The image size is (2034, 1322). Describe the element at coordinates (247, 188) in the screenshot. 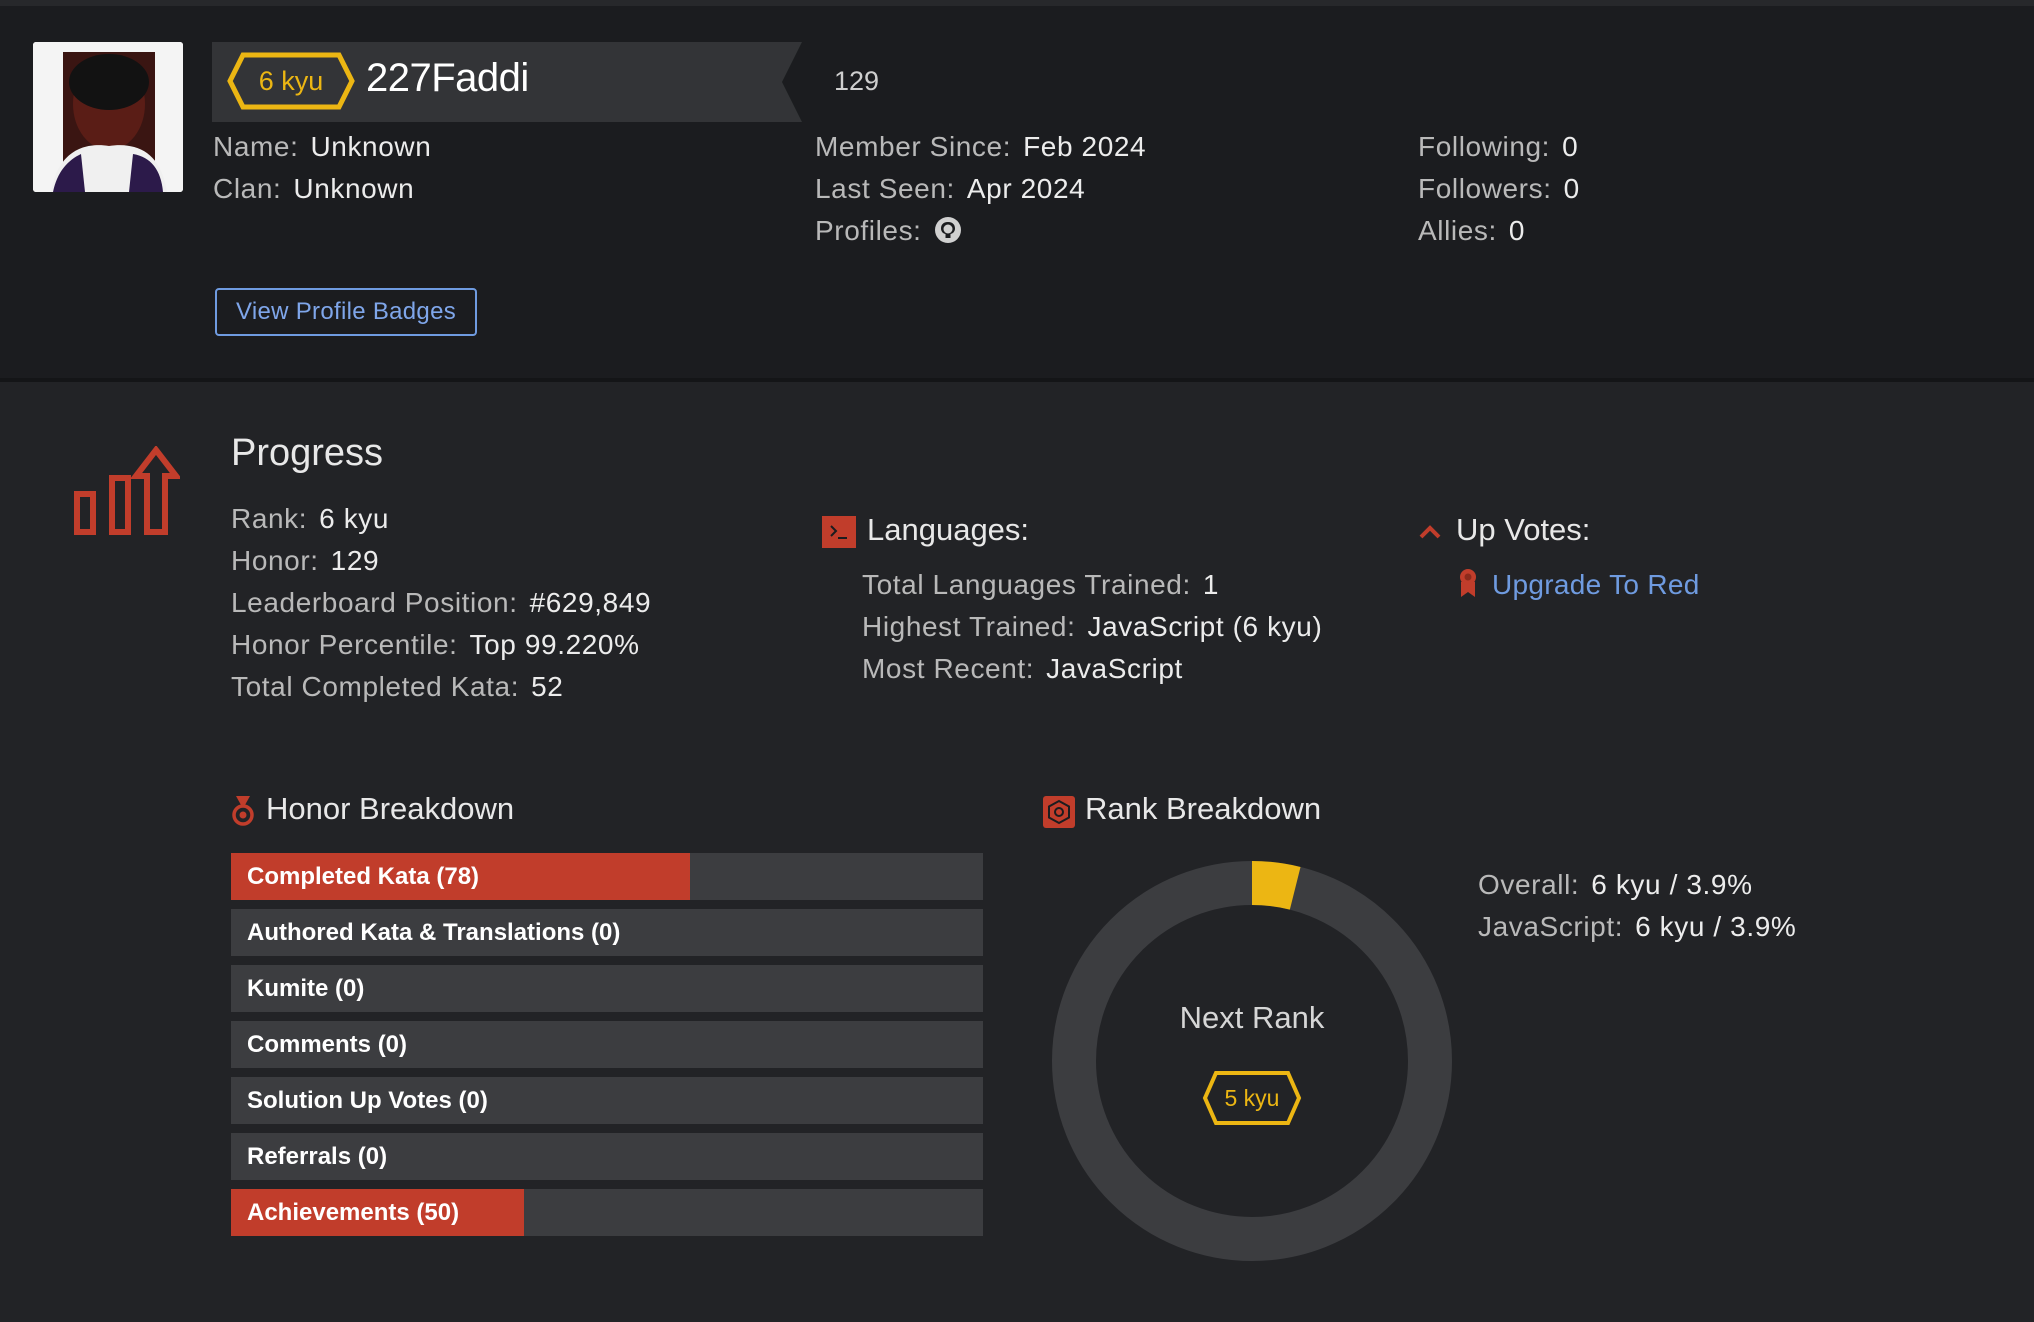

I see `clan-label: Clan:` at that location.